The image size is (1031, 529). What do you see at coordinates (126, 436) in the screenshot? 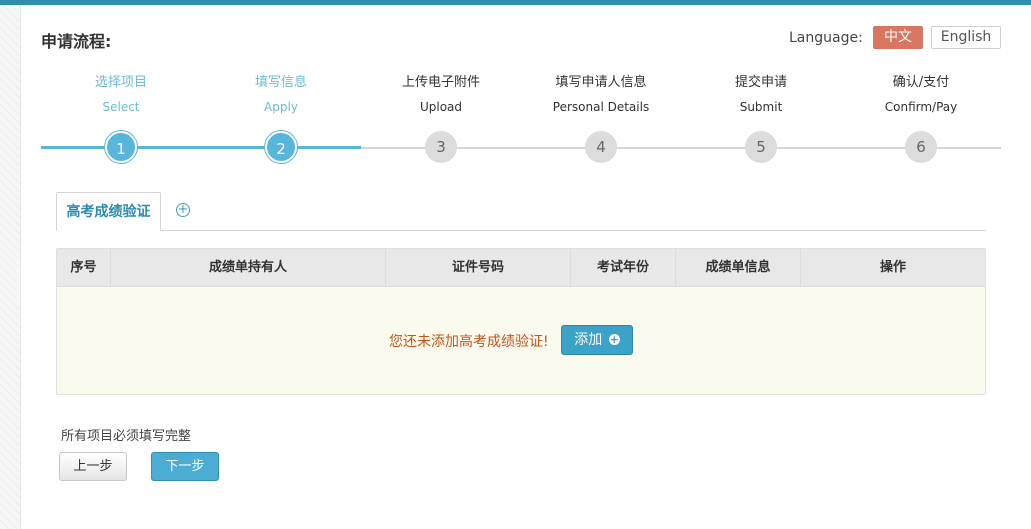
I see `required-fields-hint: 所有项目必须填写完整` at bounding box center [126, 436].